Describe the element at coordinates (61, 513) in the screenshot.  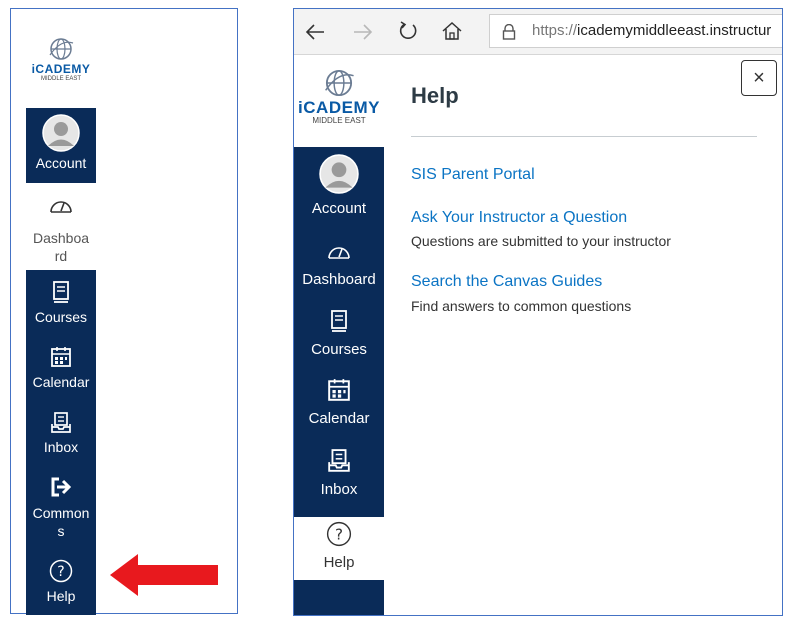
I see `nav-label-commons-1: Common` at that location.